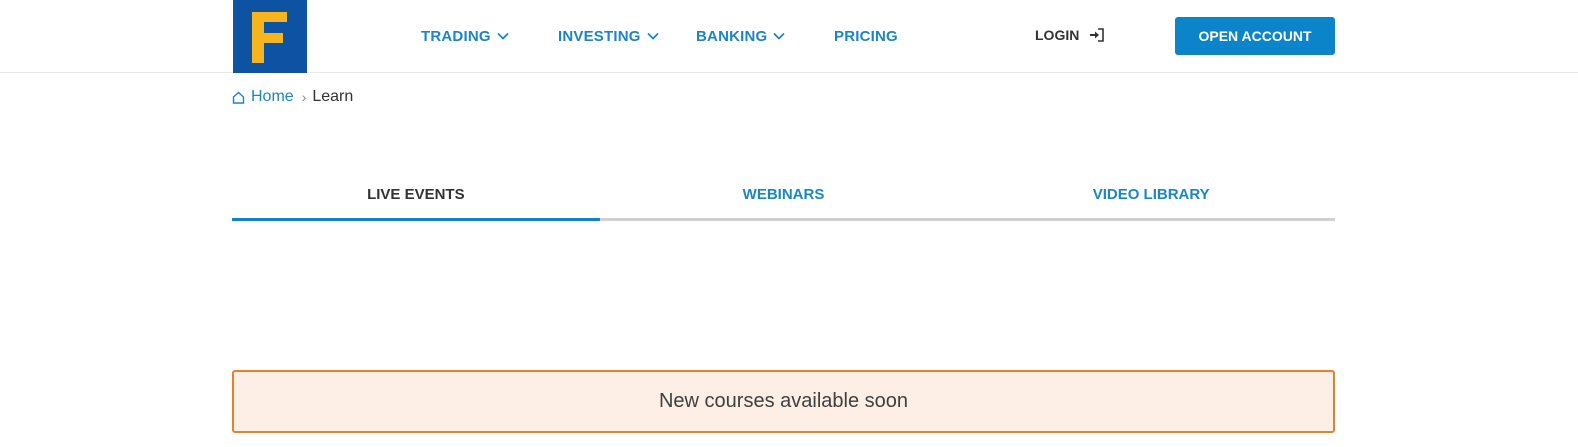 The image size is (1578, 447). I want to click on tab-live-events: LIVE EVENTS, so click(416, 195).